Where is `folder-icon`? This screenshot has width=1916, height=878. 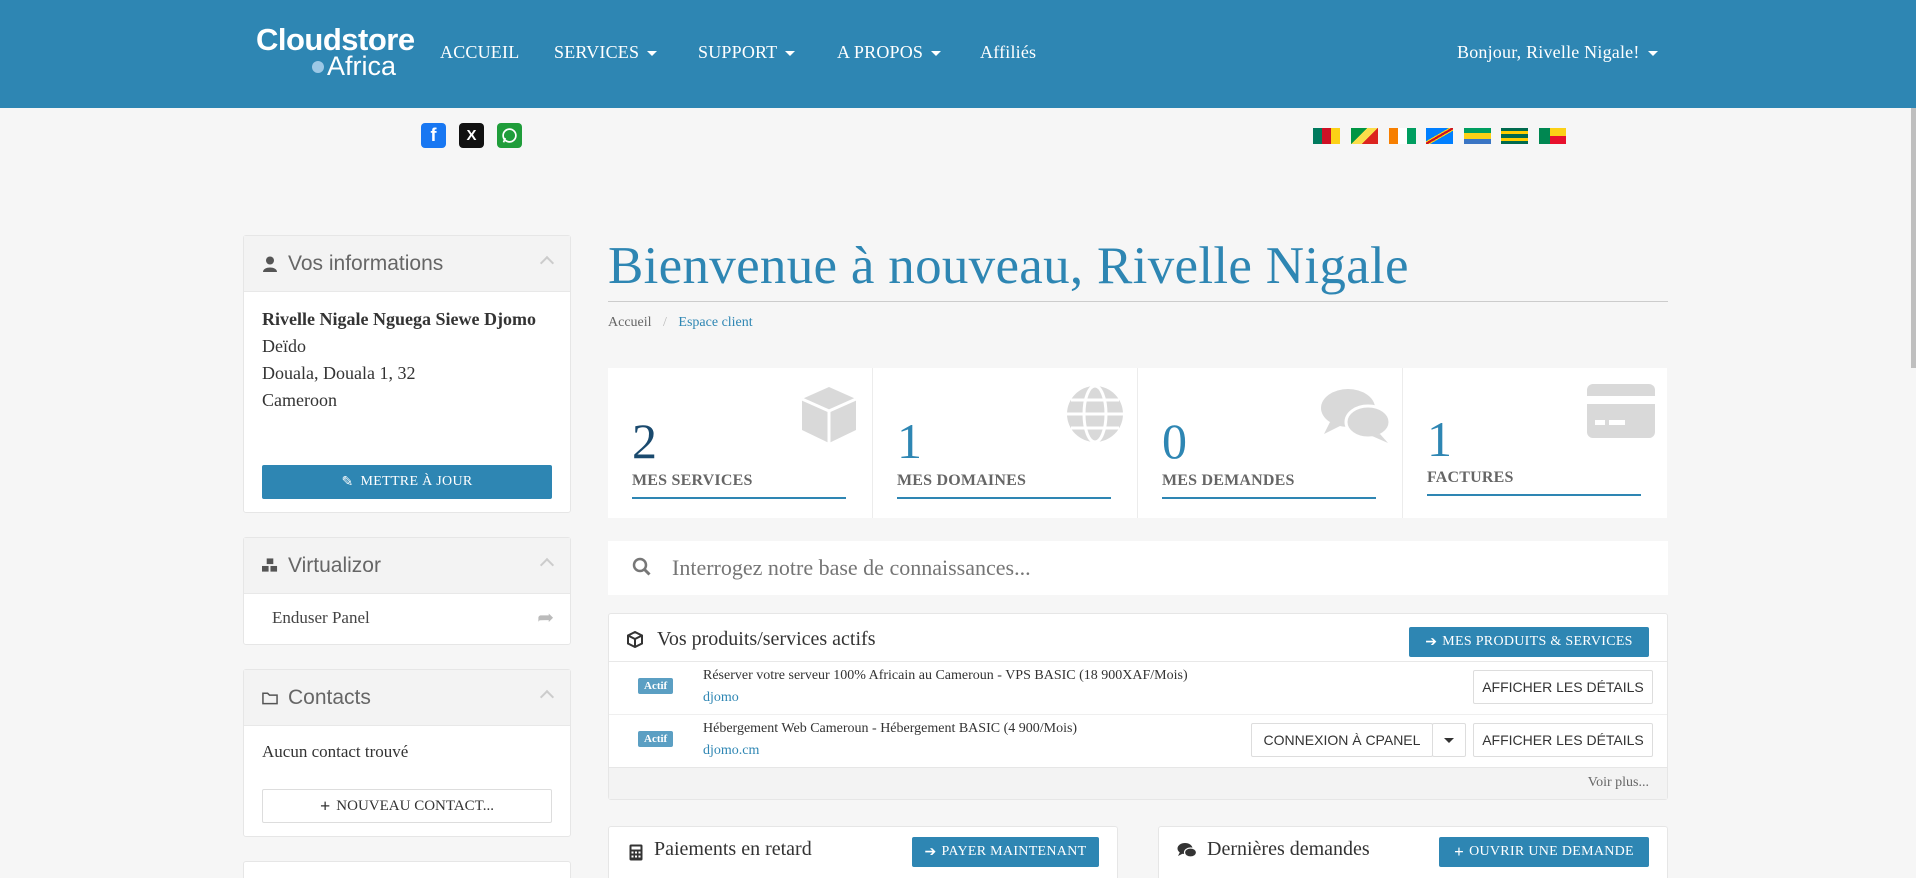
folder-icon is located at coordinates (270, 698).